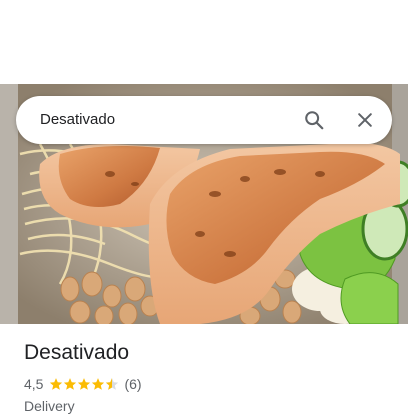 This screenshot has height=414, width=408. What do you see at coordinates (132, 384) in the screenshot?
I see `review-count: (6)` at bounding box center [132, 384].